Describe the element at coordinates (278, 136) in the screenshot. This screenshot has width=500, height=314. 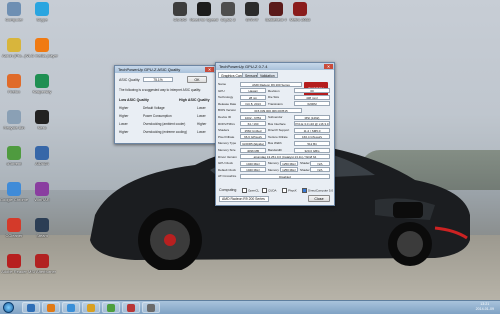
I see `gpuz-field-label: Texture Fillrate` at that location.